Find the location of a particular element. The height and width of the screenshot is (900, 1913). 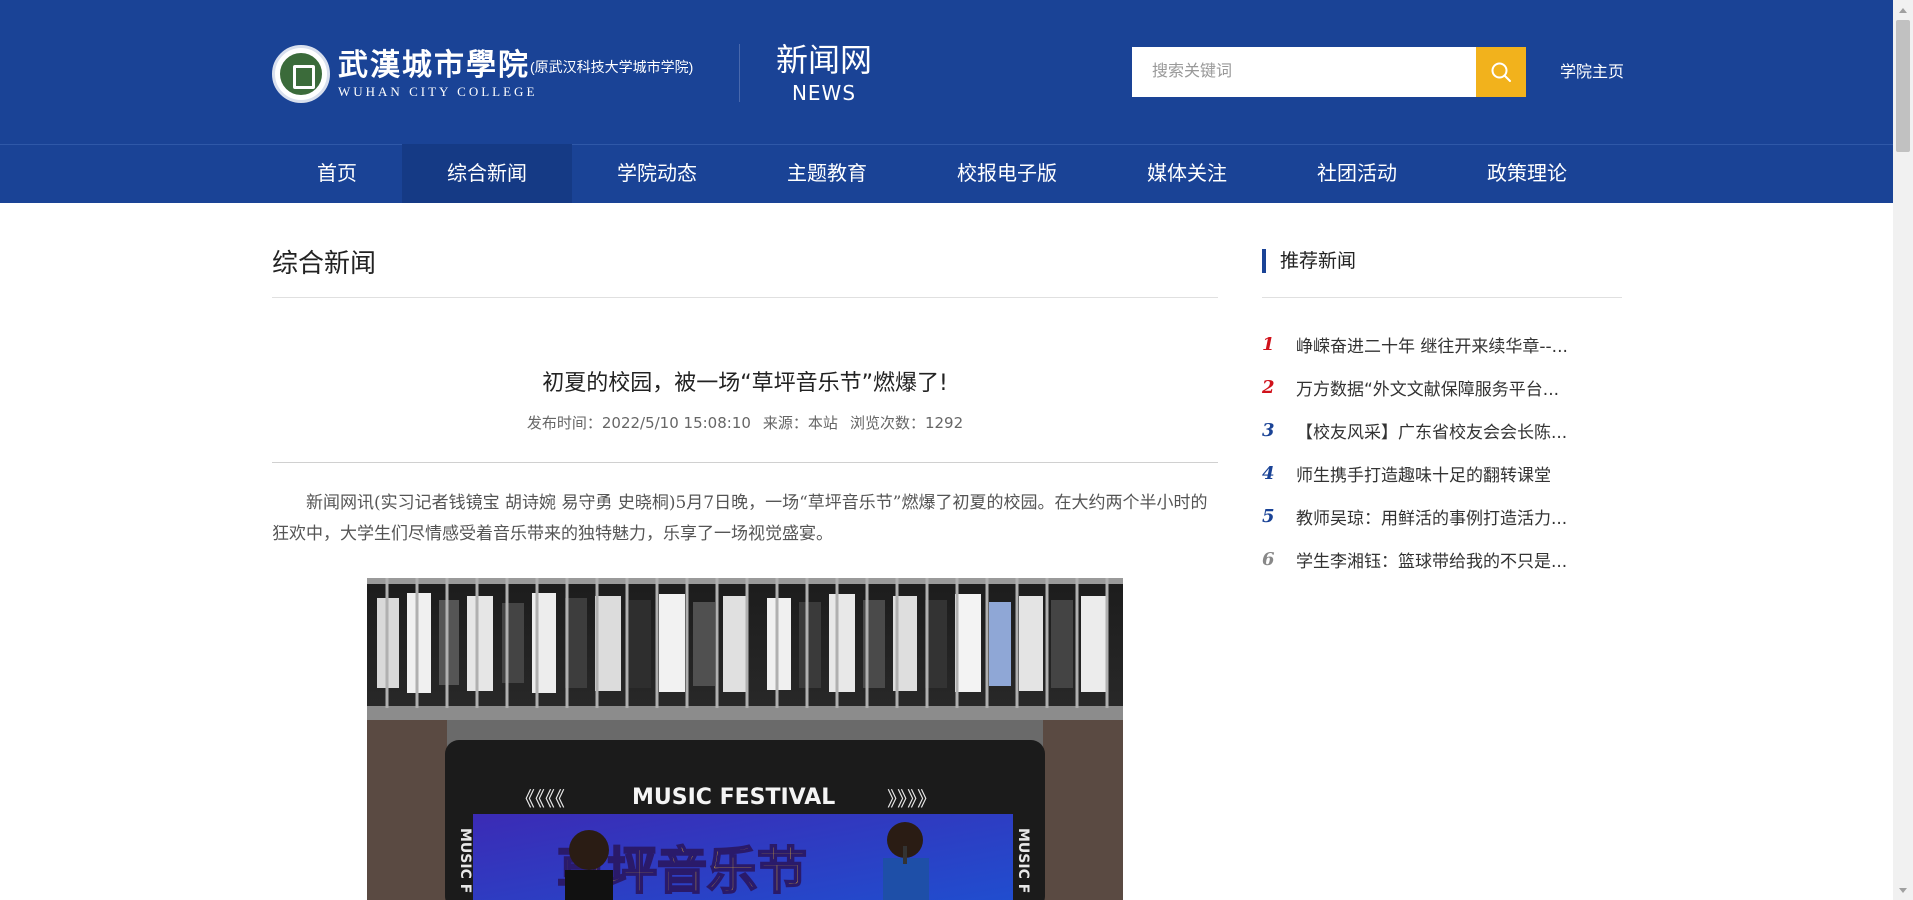

section-divider is located at coordinates (745, 297).